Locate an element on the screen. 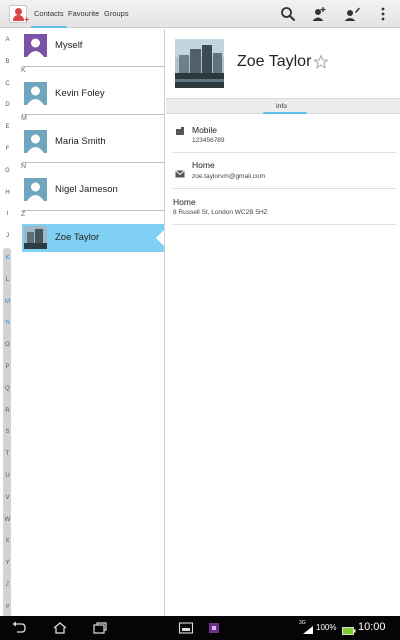  info-tab-bar: Info is located at coordinates (283, 106).